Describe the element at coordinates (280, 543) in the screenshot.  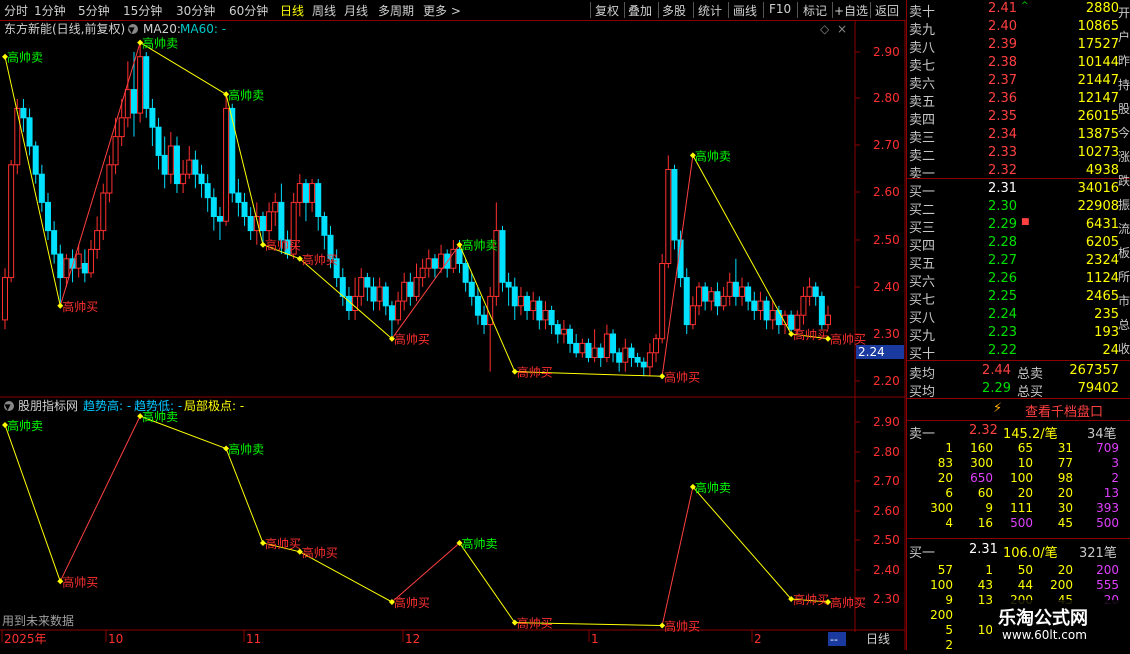
I see `buy-signal: 高帅买` at that location.